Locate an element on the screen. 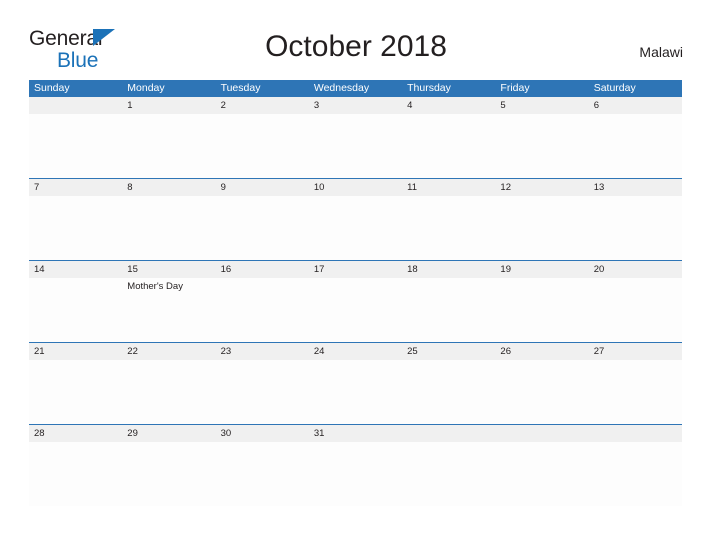 This screenshot has height=550, width=712. calendar-week-row: 7 8 9 10 11 12 13 is located at coordinates (355, 219).